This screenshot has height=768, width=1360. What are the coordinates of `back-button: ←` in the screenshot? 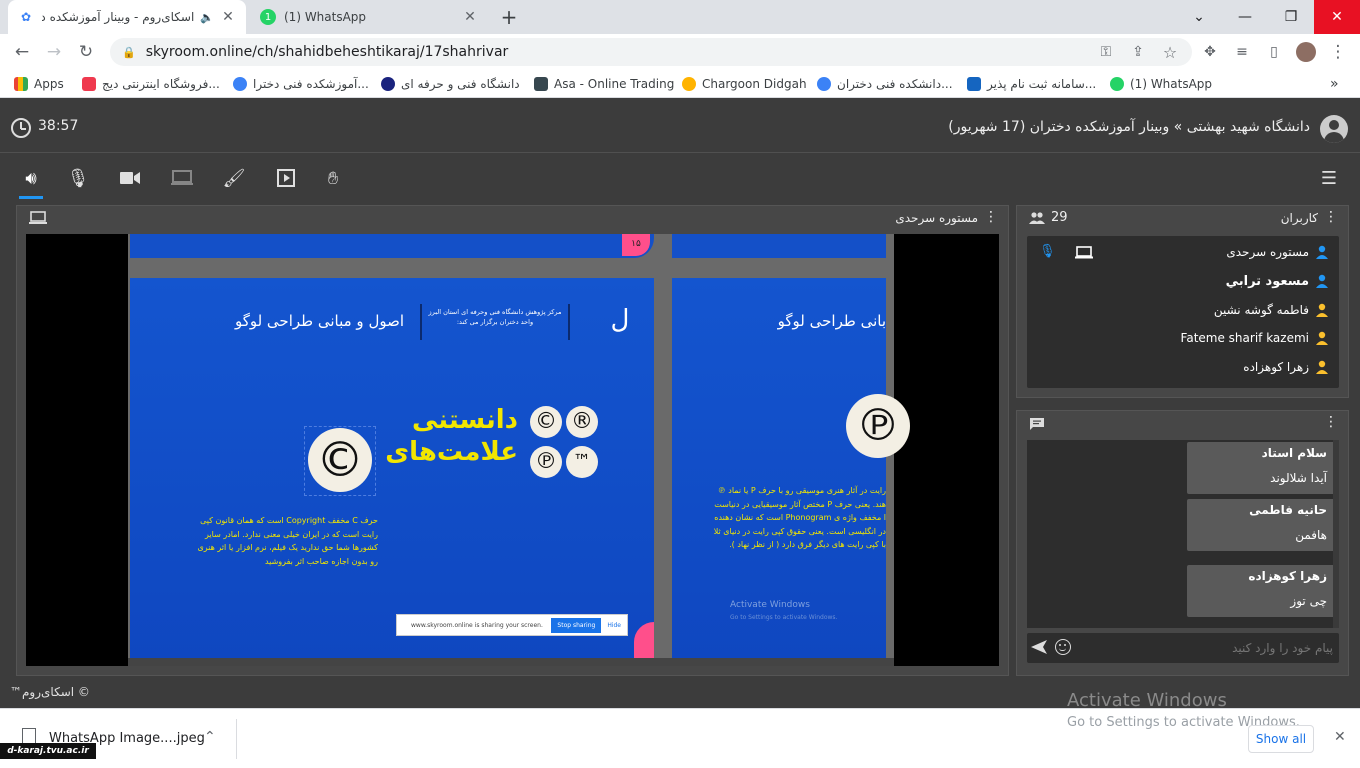 It's located at (22, 52).